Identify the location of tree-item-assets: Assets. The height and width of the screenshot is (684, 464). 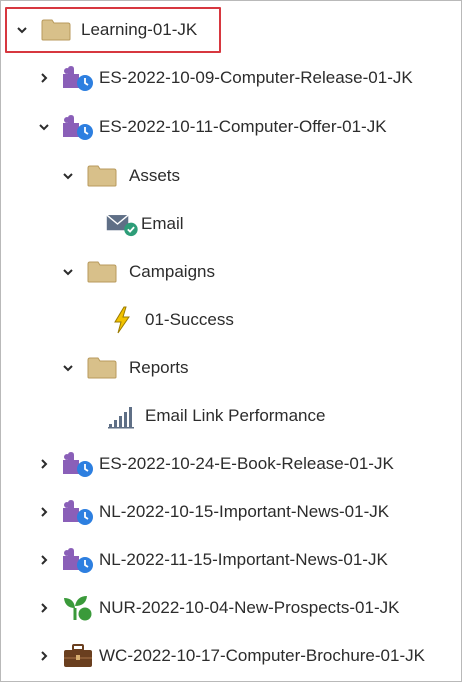
(231, 176).